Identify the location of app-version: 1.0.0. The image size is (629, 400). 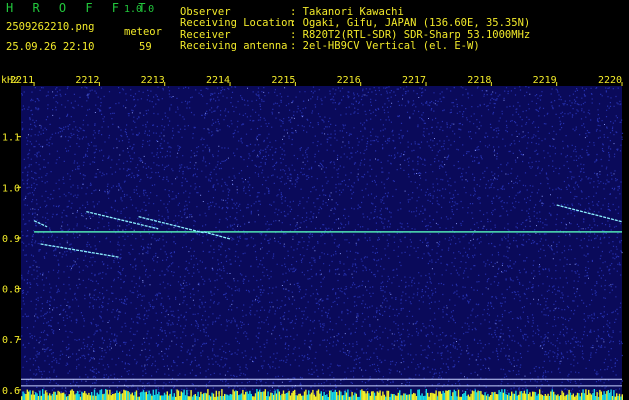
(139, 9).